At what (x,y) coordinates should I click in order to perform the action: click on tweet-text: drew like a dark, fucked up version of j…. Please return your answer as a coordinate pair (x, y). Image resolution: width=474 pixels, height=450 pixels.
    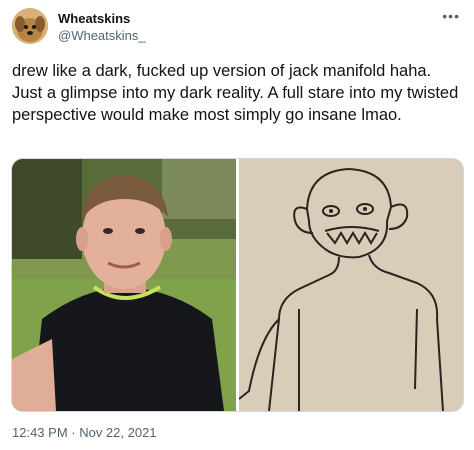
    Looking at the image, I should click on (235, 93).